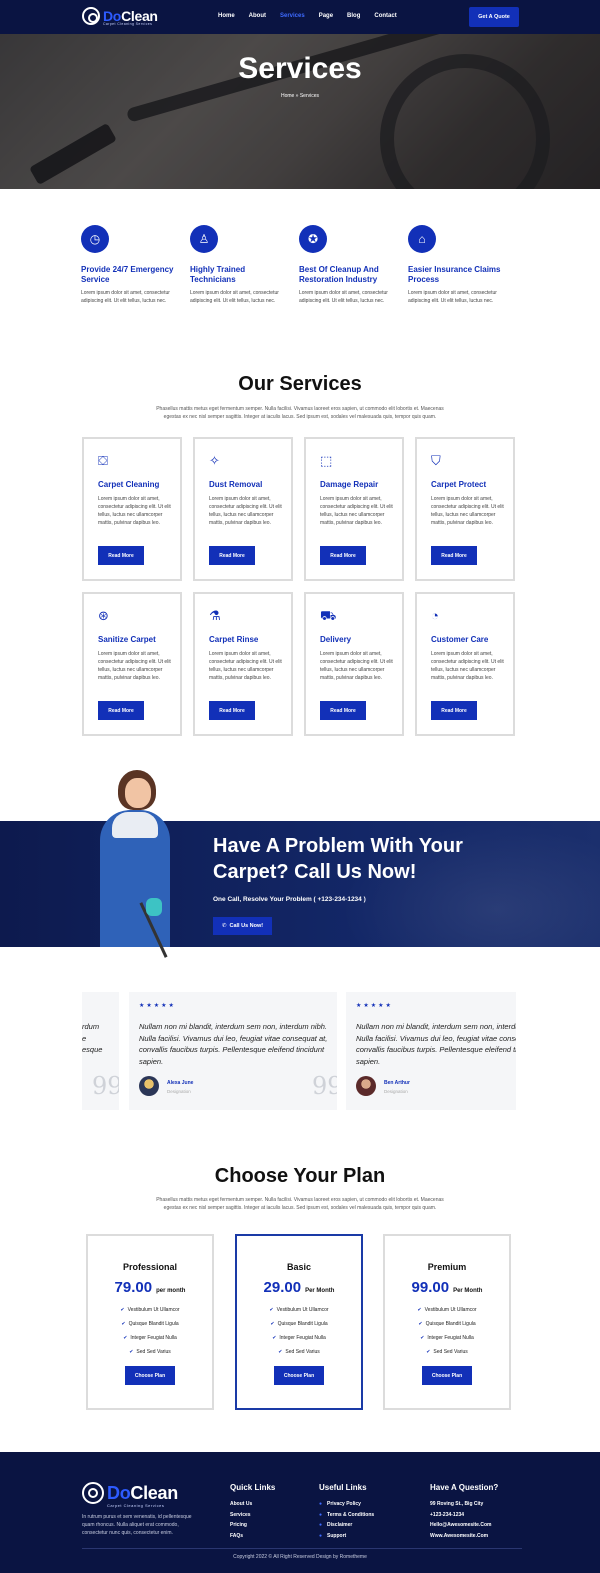 Image resolution: width=600 pixels, height=1573 pixels. I want to click on footer-link: ● Disclaimer, so click(346, 1525).